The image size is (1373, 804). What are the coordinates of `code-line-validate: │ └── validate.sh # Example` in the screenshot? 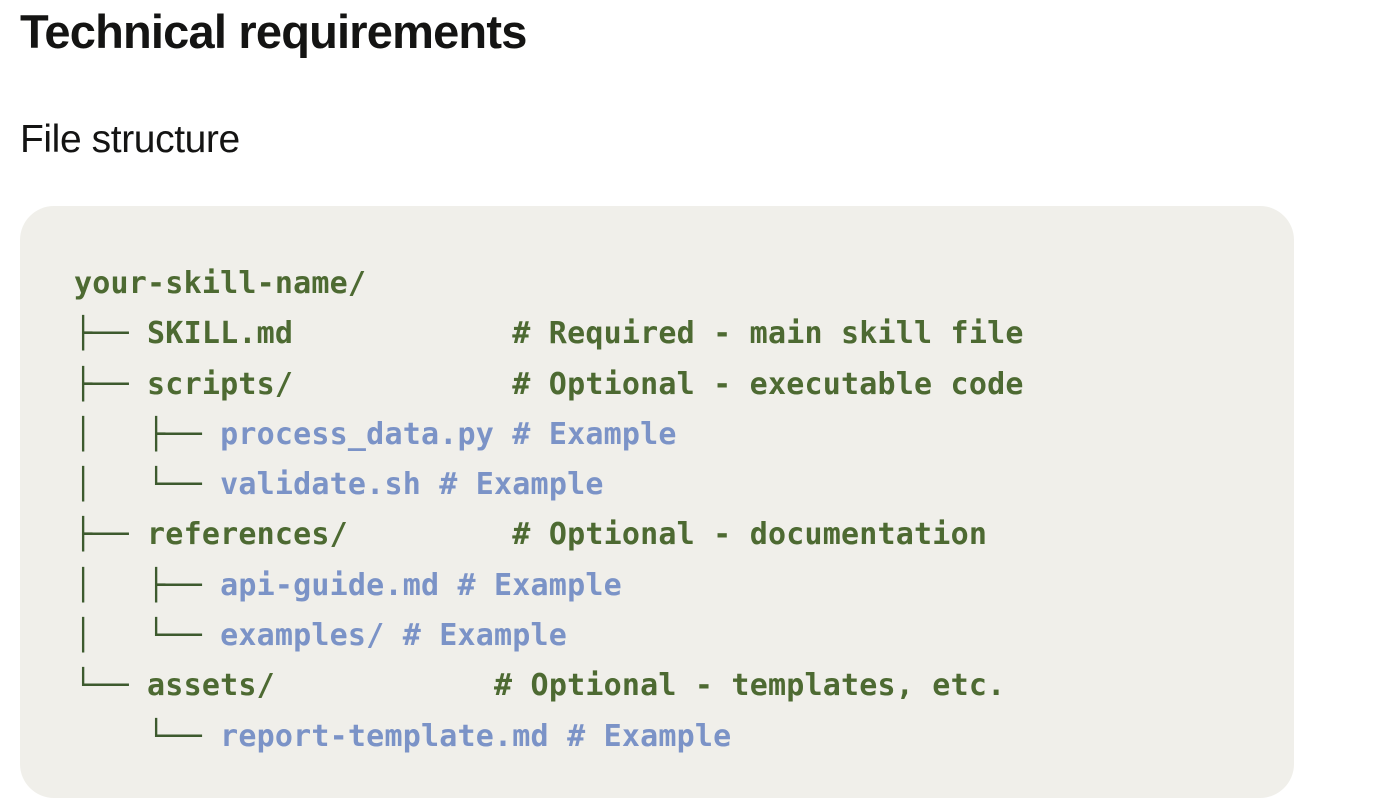 It's located at (549, 485).